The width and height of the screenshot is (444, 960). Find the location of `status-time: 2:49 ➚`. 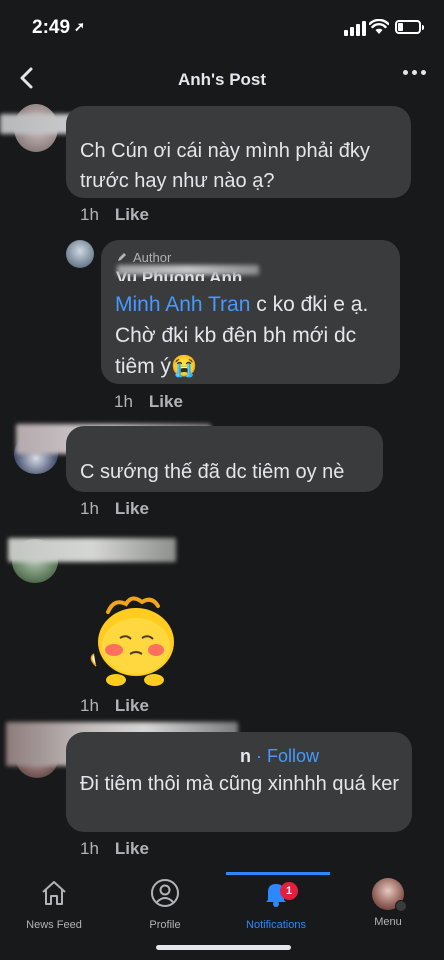

status-time: 2:49 ➚ is located at coordinates (58, 28).